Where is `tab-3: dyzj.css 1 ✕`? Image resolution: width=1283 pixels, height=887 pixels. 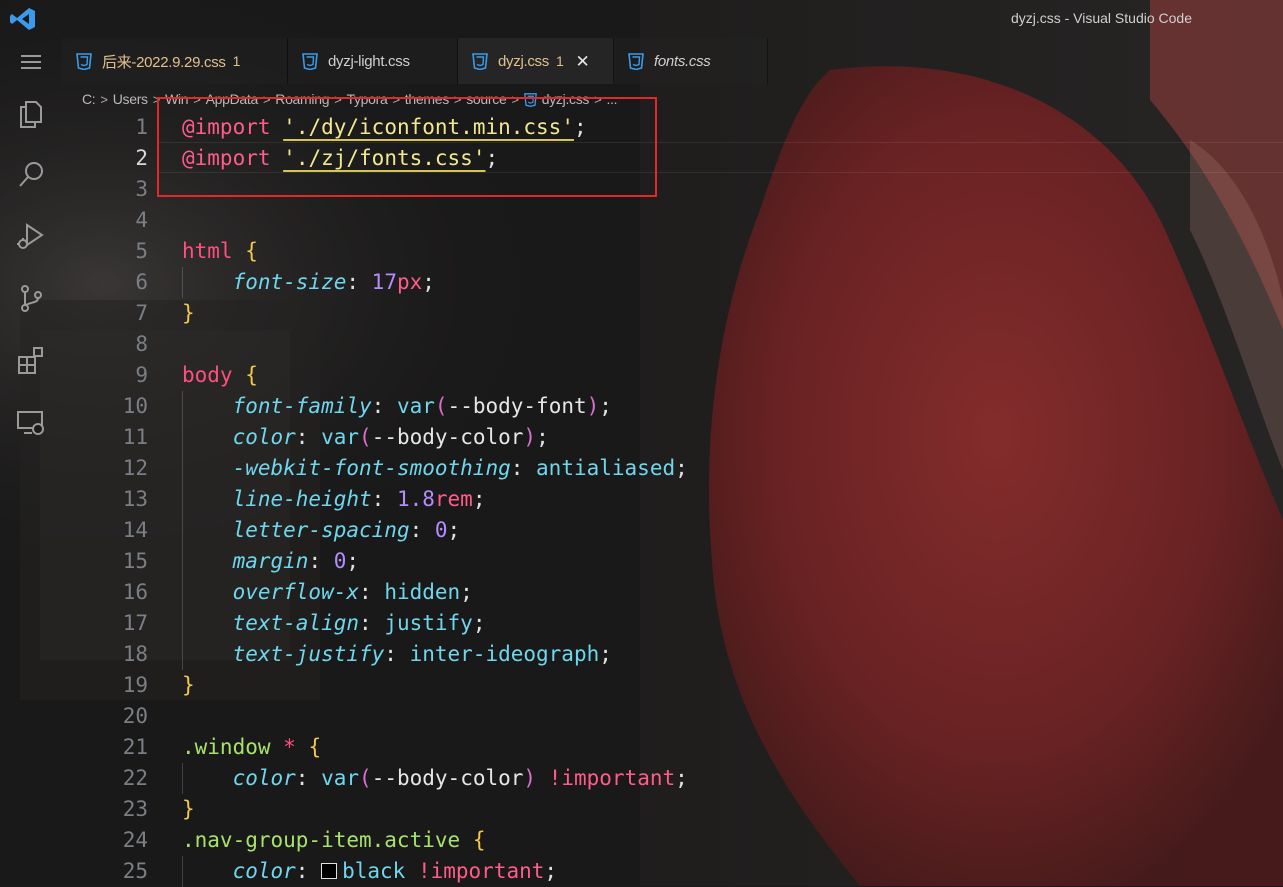 tab-3: dyzj.css 1 ✕ is located at coordinates (536, 61).